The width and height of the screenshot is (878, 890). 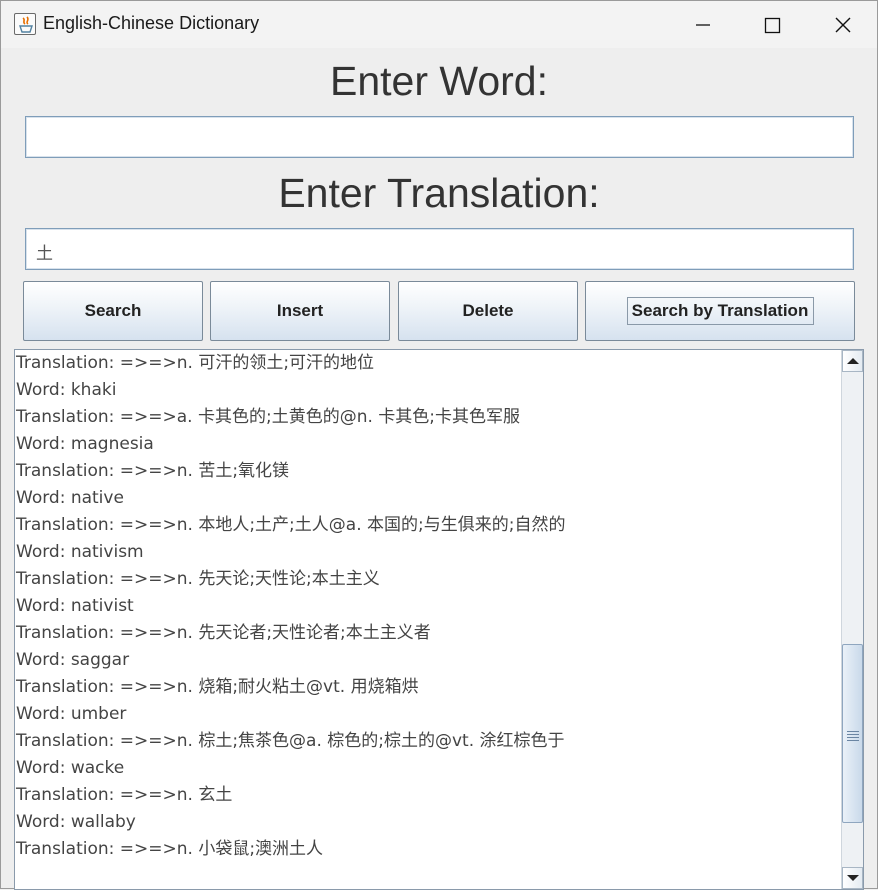 What do you see at coordinates (439, 81) in the screenshot?
I see `word-heading: Enter Word:` at bounding box center [439, 81].